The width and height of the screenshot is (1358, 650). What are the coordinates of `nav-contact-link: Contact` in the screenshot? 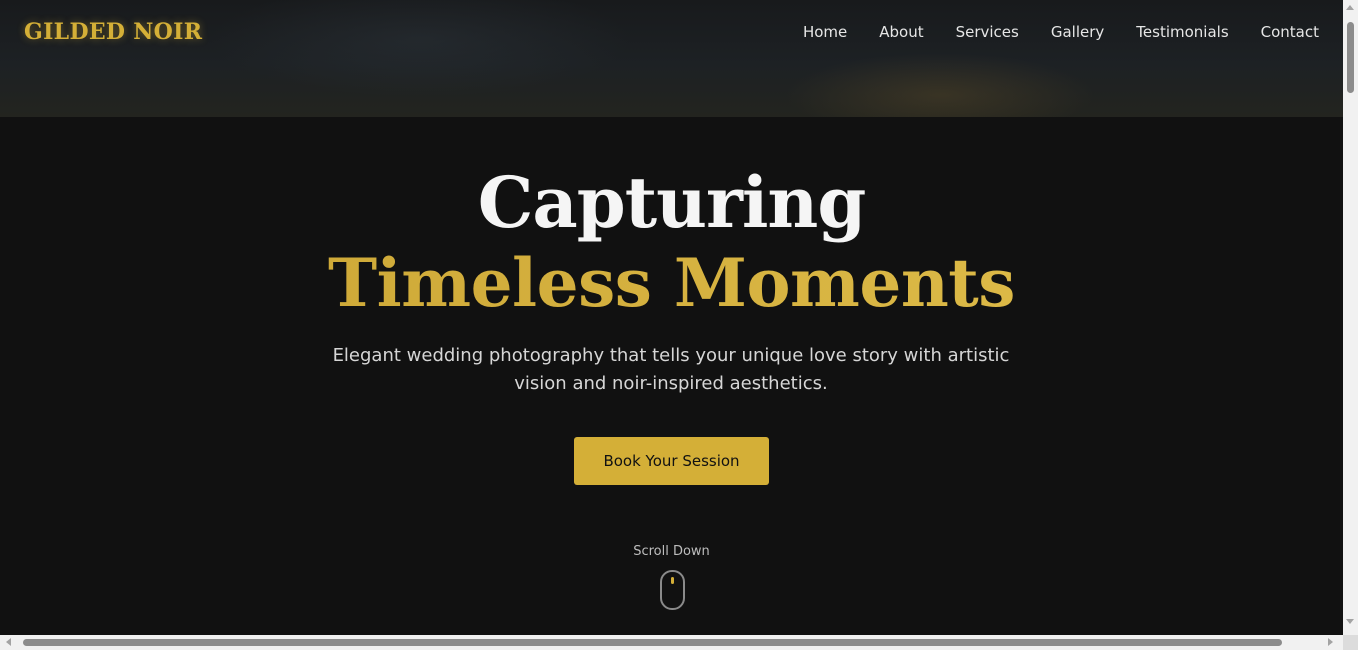 It's located at (1290, 32).